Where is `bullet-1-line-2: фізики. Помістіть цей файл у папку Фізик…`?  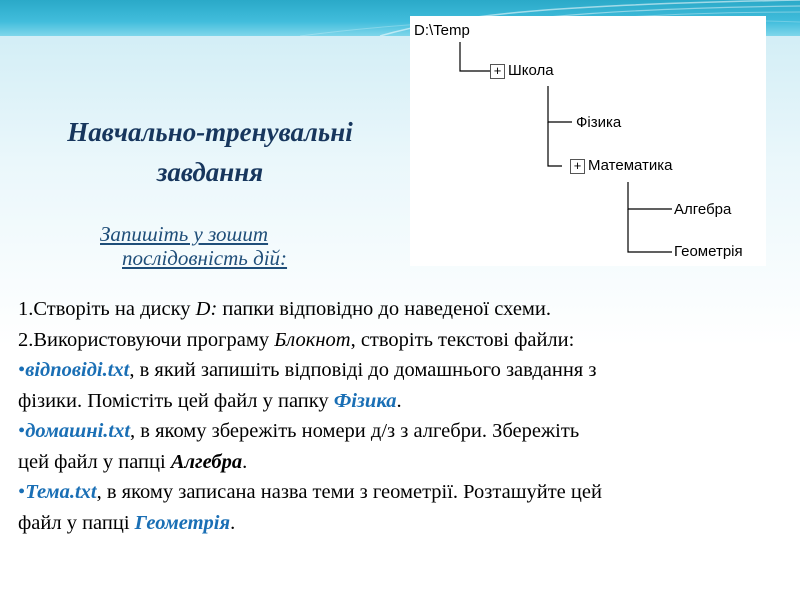
bullet-1-line-2: фізики. Помістіть цей файл у папку Фізик… is located at coordinates (403, 401).